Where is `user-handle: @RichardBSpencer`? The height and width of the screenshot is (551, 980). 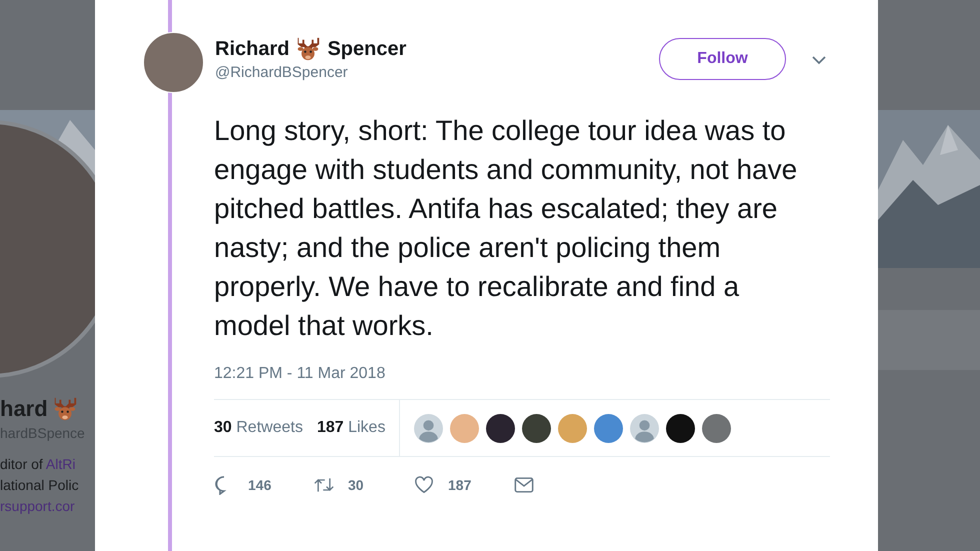 user-handle: @RichardBSpencer is located at coordinates (310, 72).